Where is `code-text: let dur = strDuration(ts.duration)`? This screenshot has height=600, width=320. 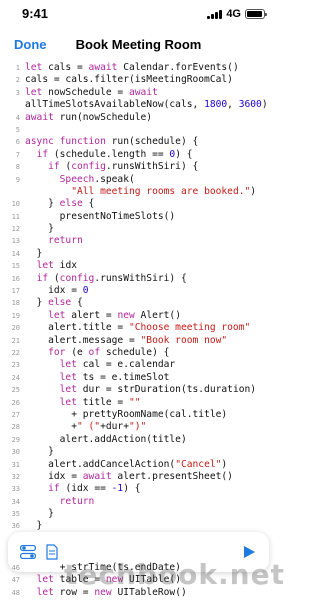 code-text: let dur = strDuration(ts.duration) is located at coordinates (140, 390).